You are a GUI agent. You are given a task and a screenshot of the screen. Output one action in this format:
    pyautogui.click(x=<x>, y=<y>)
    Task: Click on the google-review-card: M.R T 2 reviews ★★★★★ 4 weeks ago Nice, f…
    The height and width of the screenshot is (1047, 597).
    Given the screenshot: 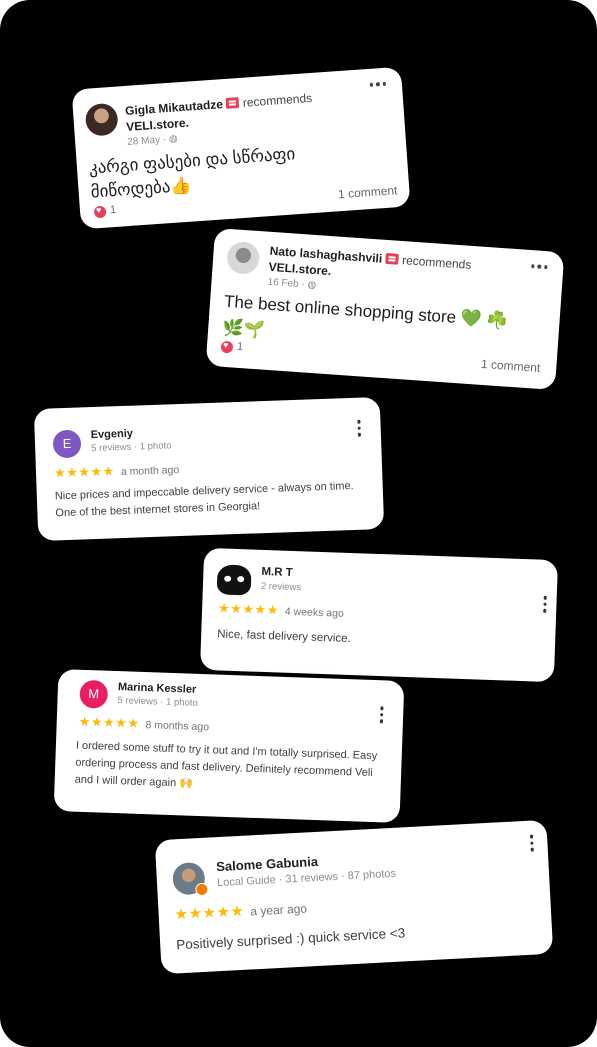 What is the action you would take?
    pyautogui.click(x=379, y=615)
    